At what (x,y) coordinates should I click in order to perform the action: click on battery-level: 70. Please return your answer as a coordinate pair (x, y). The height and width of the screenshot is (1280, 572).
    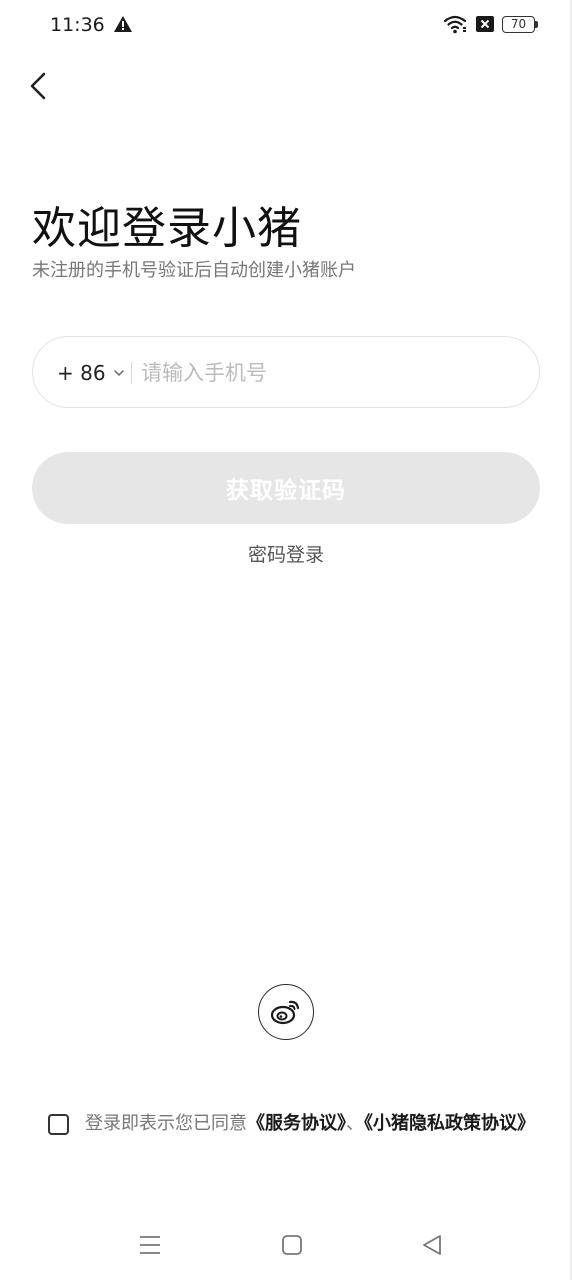
    Looking at the image, I should click on (518, 24).